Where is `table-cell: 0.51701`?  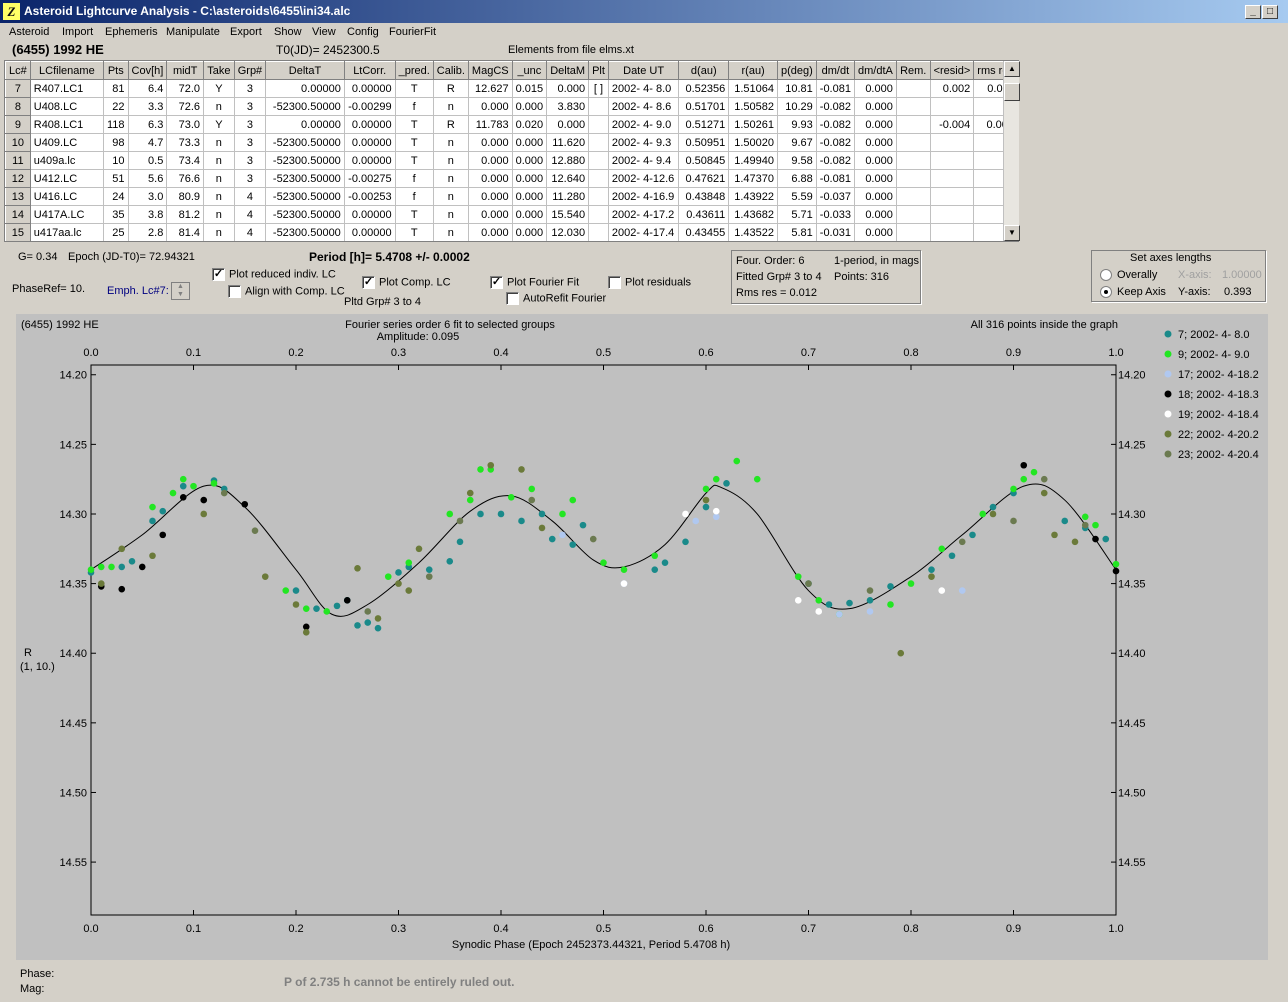
table-cell: 0.51701 is located at coordinates (704, 106).